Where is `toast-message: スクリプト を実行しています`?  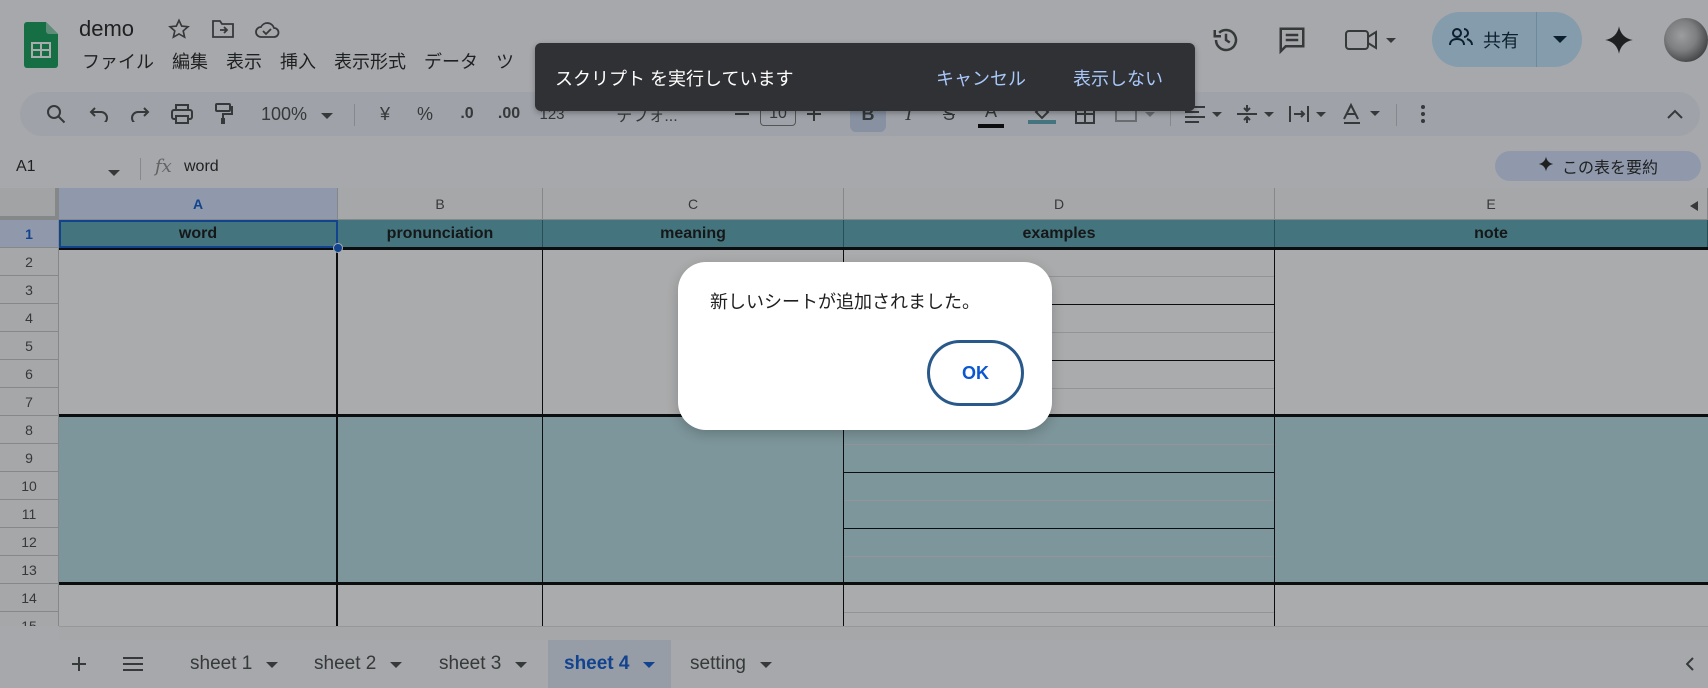 toast-message: スクリプト を実行しています is located at coordinates (674, 79).